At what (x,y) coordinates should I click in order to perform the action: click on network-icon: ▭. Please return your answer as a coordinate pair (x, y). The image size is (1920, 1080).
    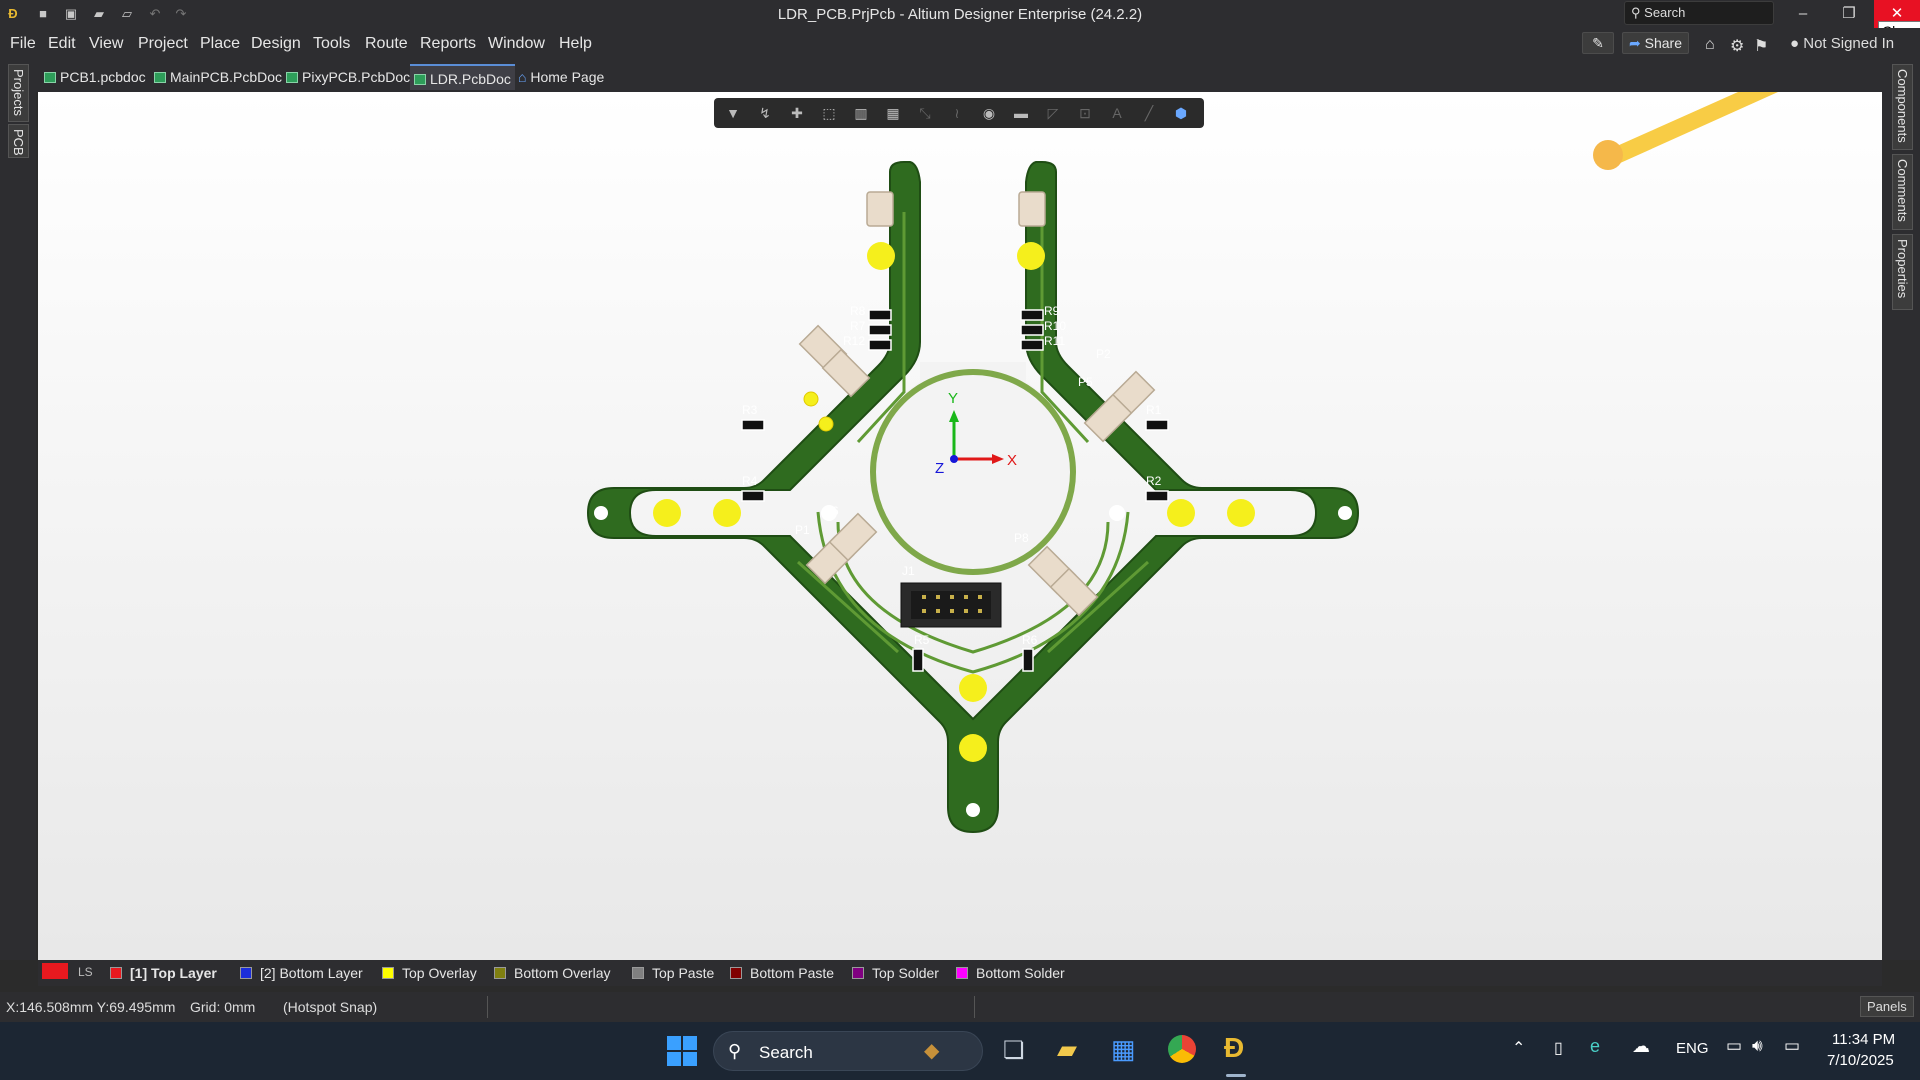
    Looking at the image, I should click on (1734, 1046).